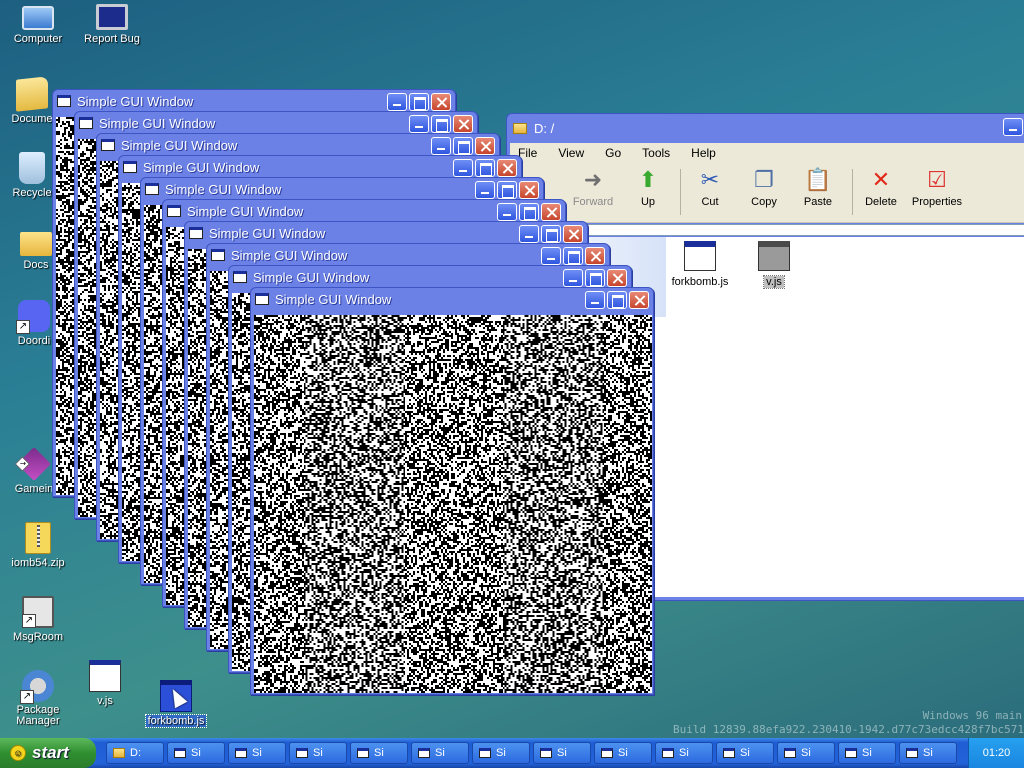 This screenshot has width=1024, height=768. I want to click on desktop-icon-package-manager: Package Manager, so click(38, 698).